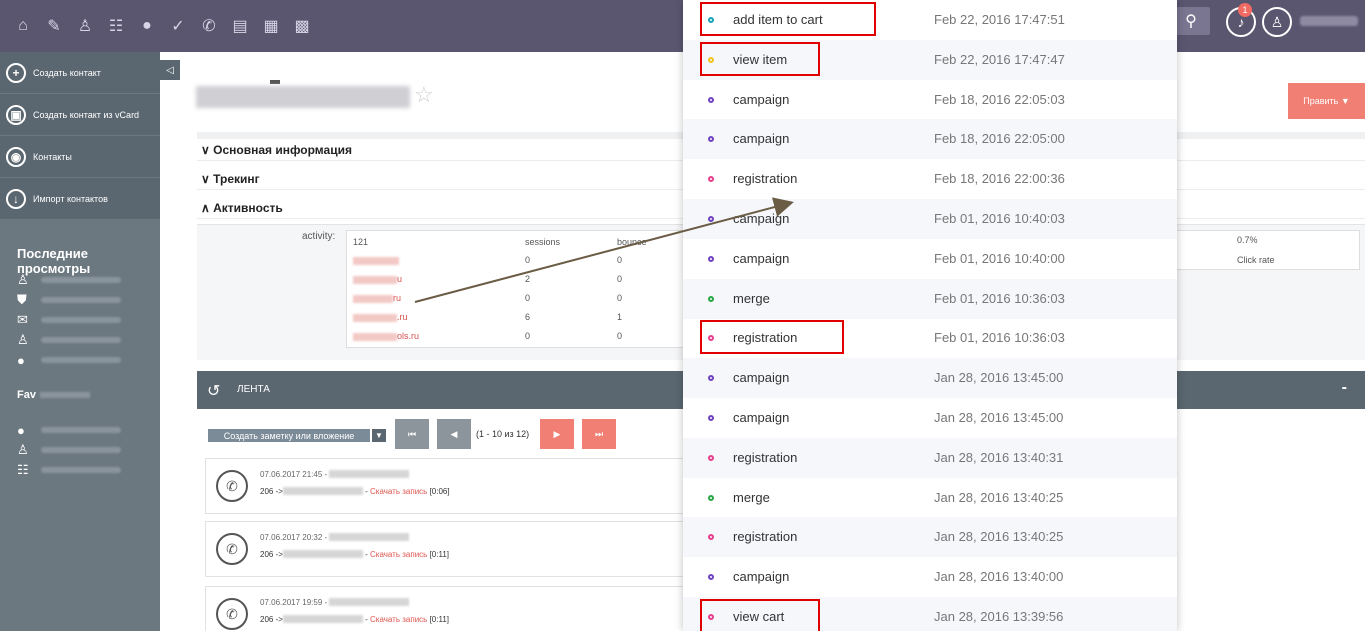  What do you see at coordinates (402, 317) in the screenshot?
I see `domain-link: .ru` at bounding box center [402, 317].